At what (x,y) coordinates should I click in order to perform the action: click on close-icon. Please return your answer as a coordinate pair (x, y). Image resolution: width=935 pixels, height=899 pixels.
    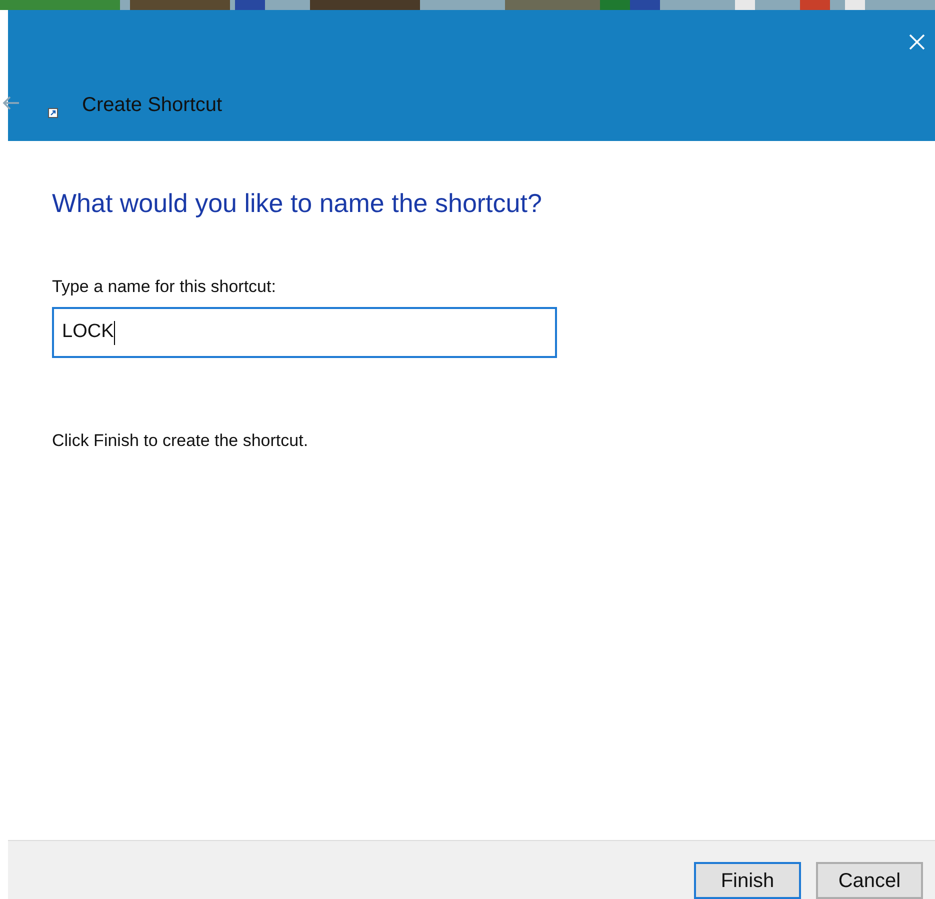
    Looking at the image, I should click on (917, 42).